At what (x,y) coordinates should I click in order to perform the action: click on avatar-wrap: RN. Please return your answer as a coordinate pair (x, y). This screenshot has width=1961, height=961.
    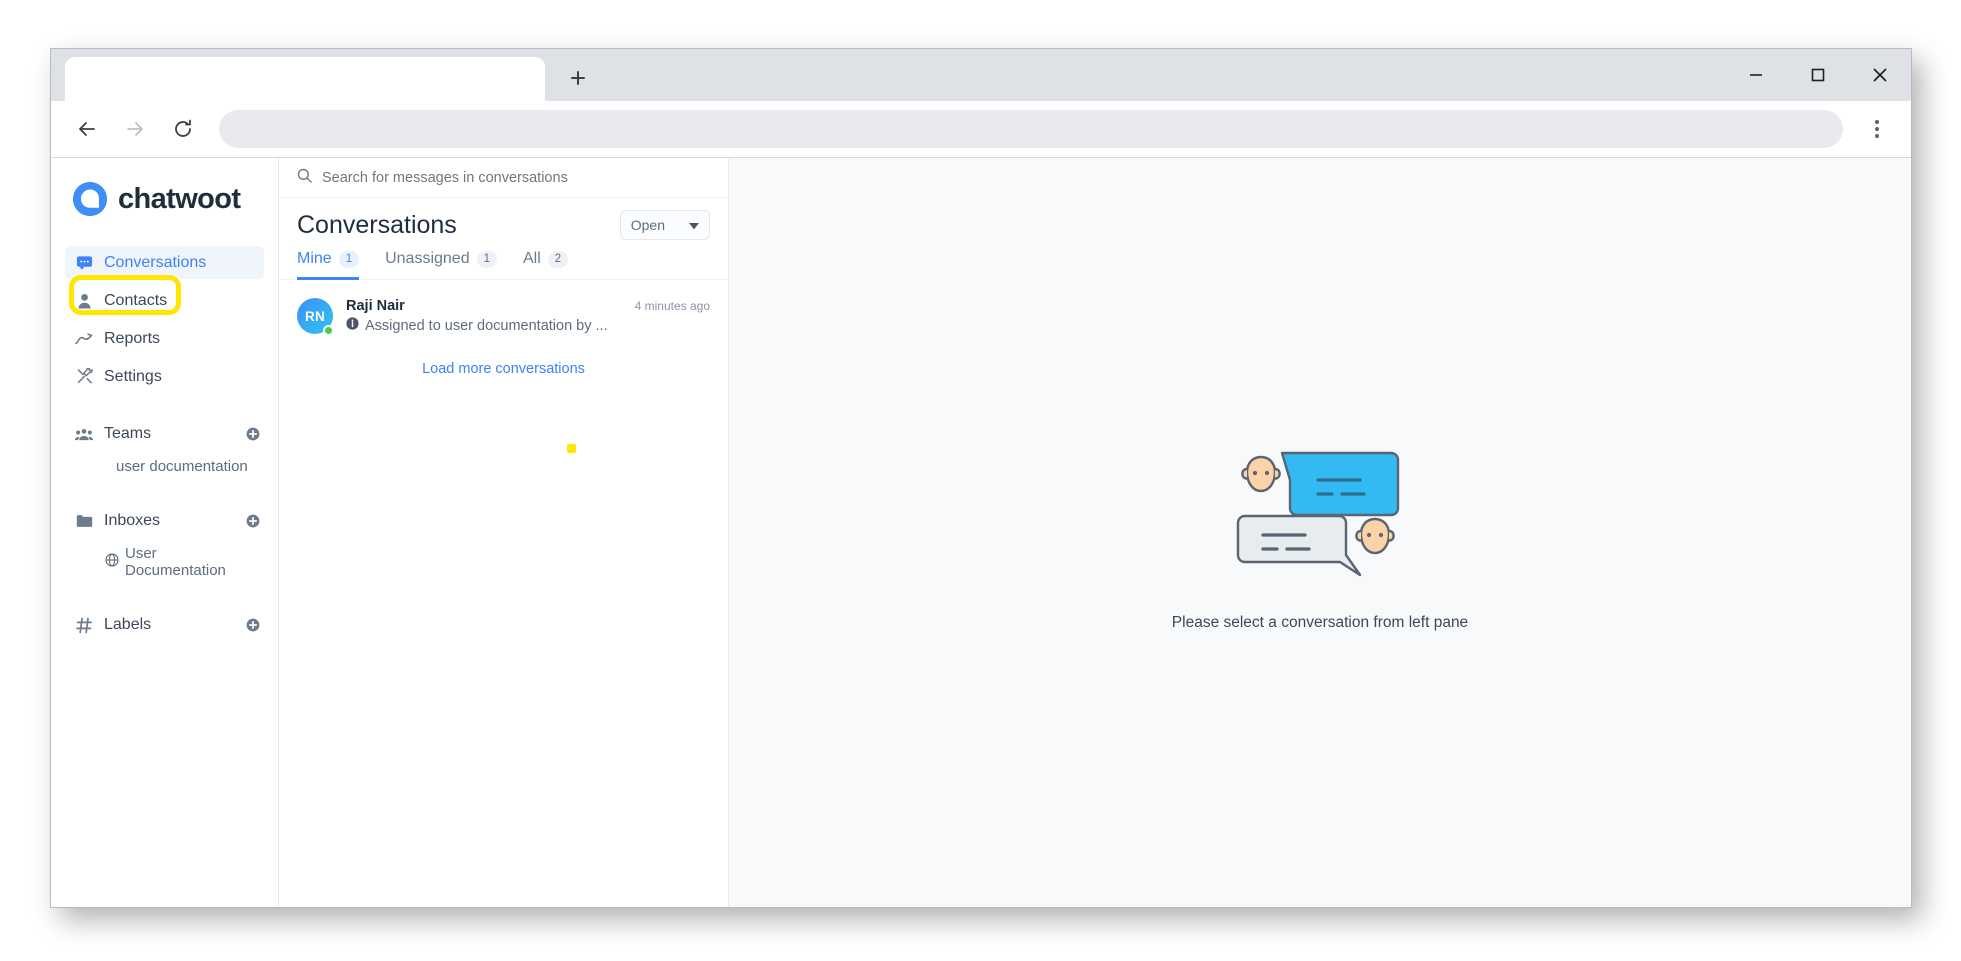
    Looking at the image, I should click on (315, 317).